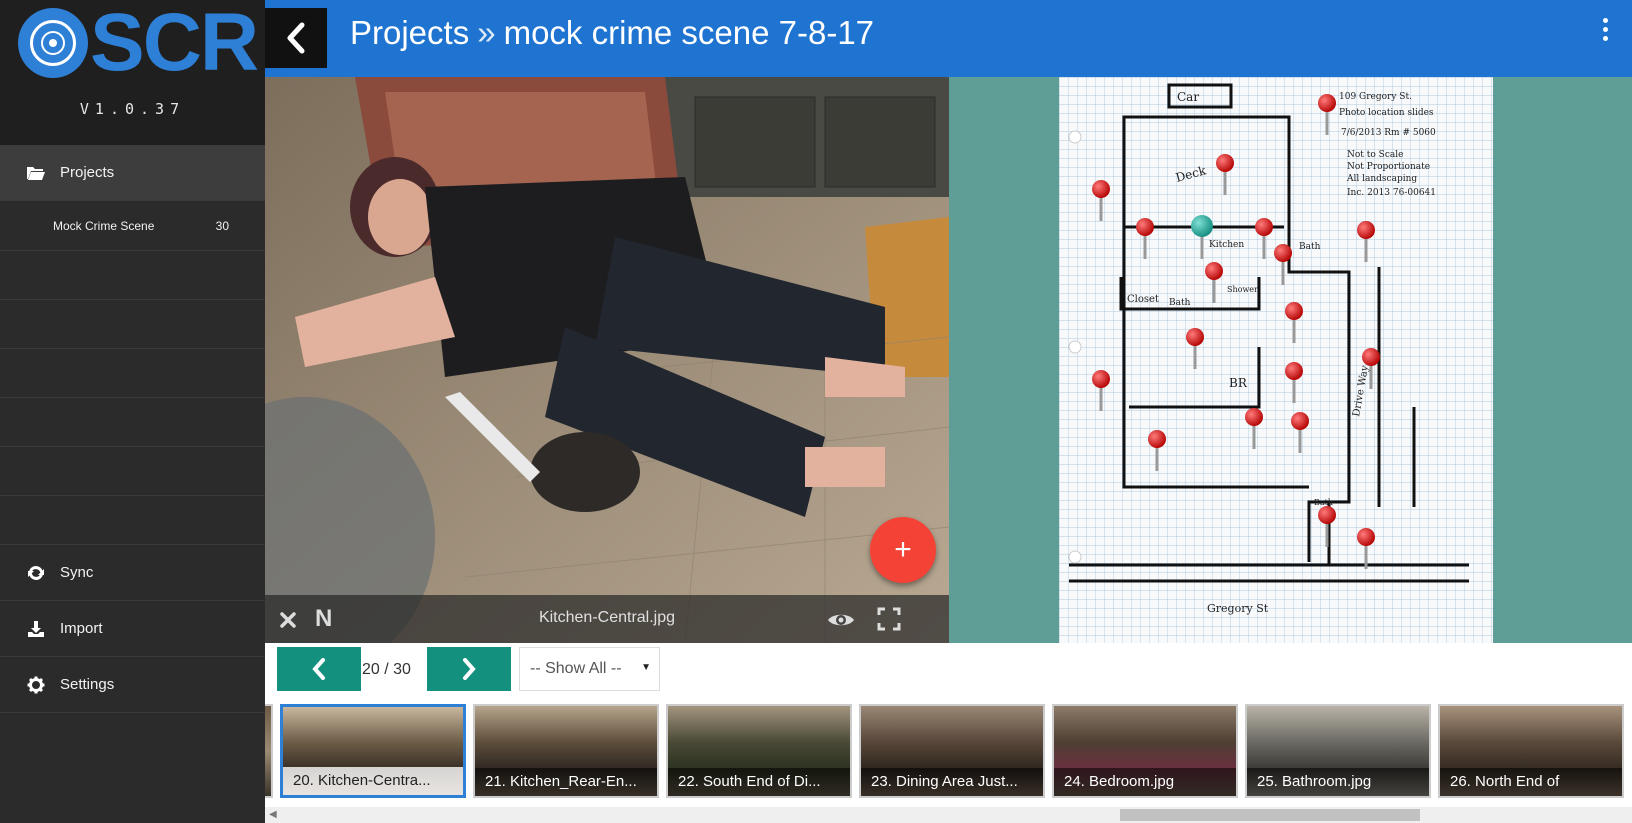 The image size is (1632, 823). Describe the element at coordinates (1270, 815) in the screenshot. I see `scrollbar-thumb` at that location.